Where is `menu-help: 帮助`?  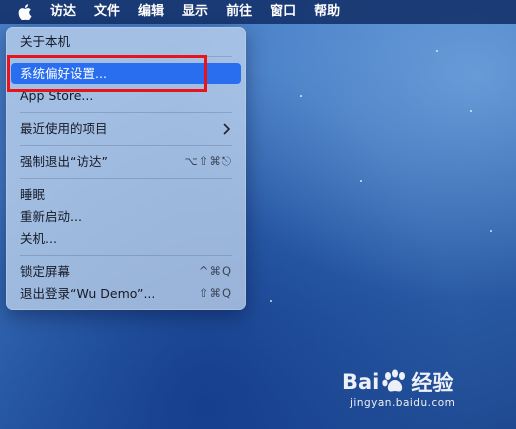 menu-help: 帮助 is located at coordinates (327, 12).